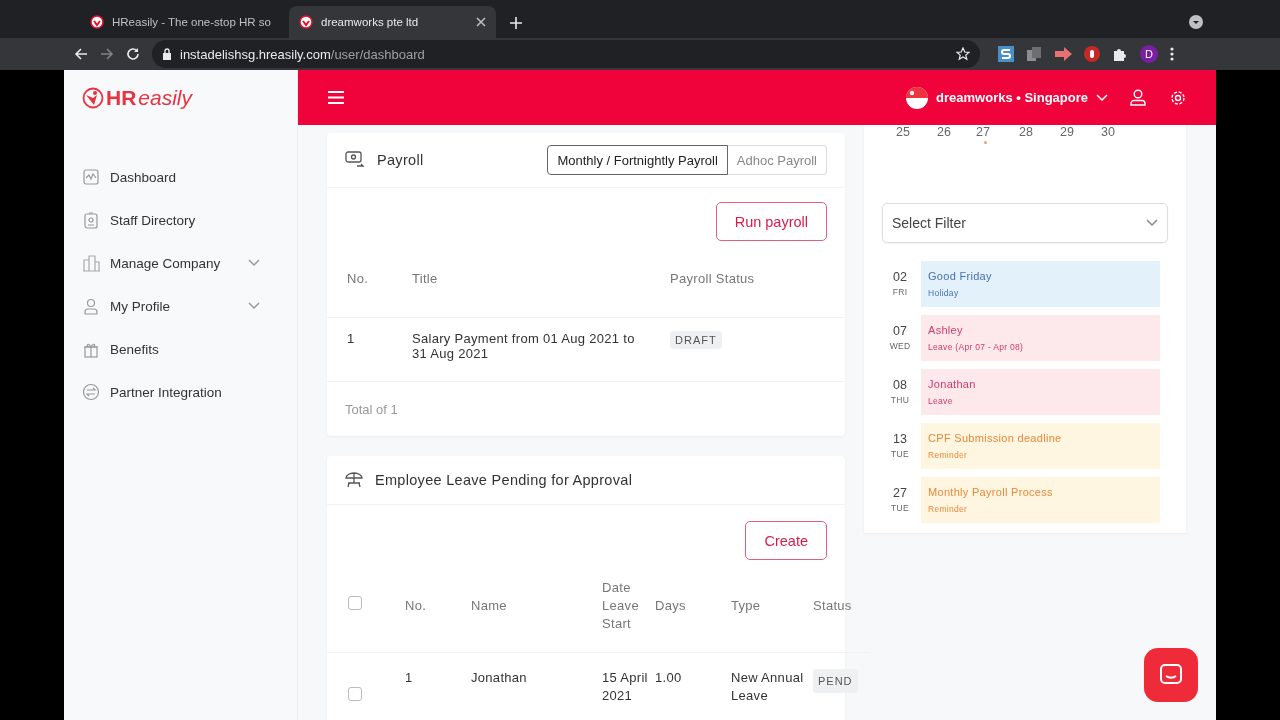 Image resolution: width=1280 pixels, height=720 pixels. I want to click on url-text: instadelishsg.hreasily.com/user/dashboard, so click(303, 54).